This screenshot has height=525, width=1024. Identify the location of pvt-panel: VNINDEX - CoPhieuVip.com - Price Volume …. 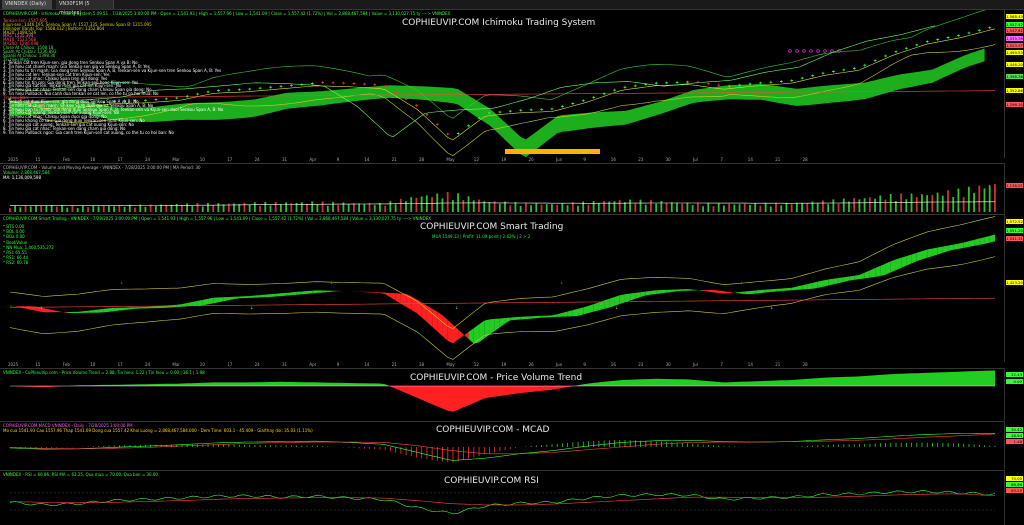
(512, 394).